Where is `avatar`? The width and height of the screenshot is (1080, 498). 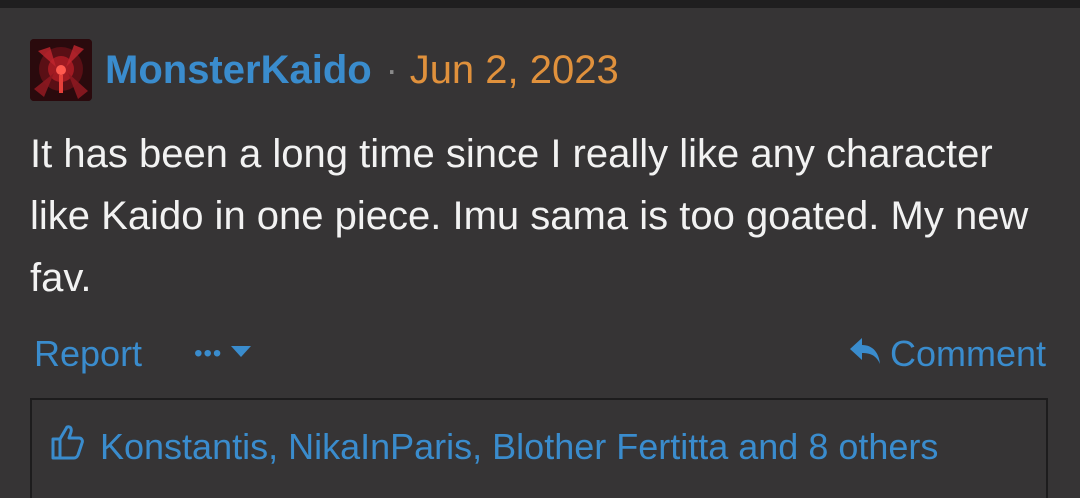
avatar is located at coordinates (61, 70).